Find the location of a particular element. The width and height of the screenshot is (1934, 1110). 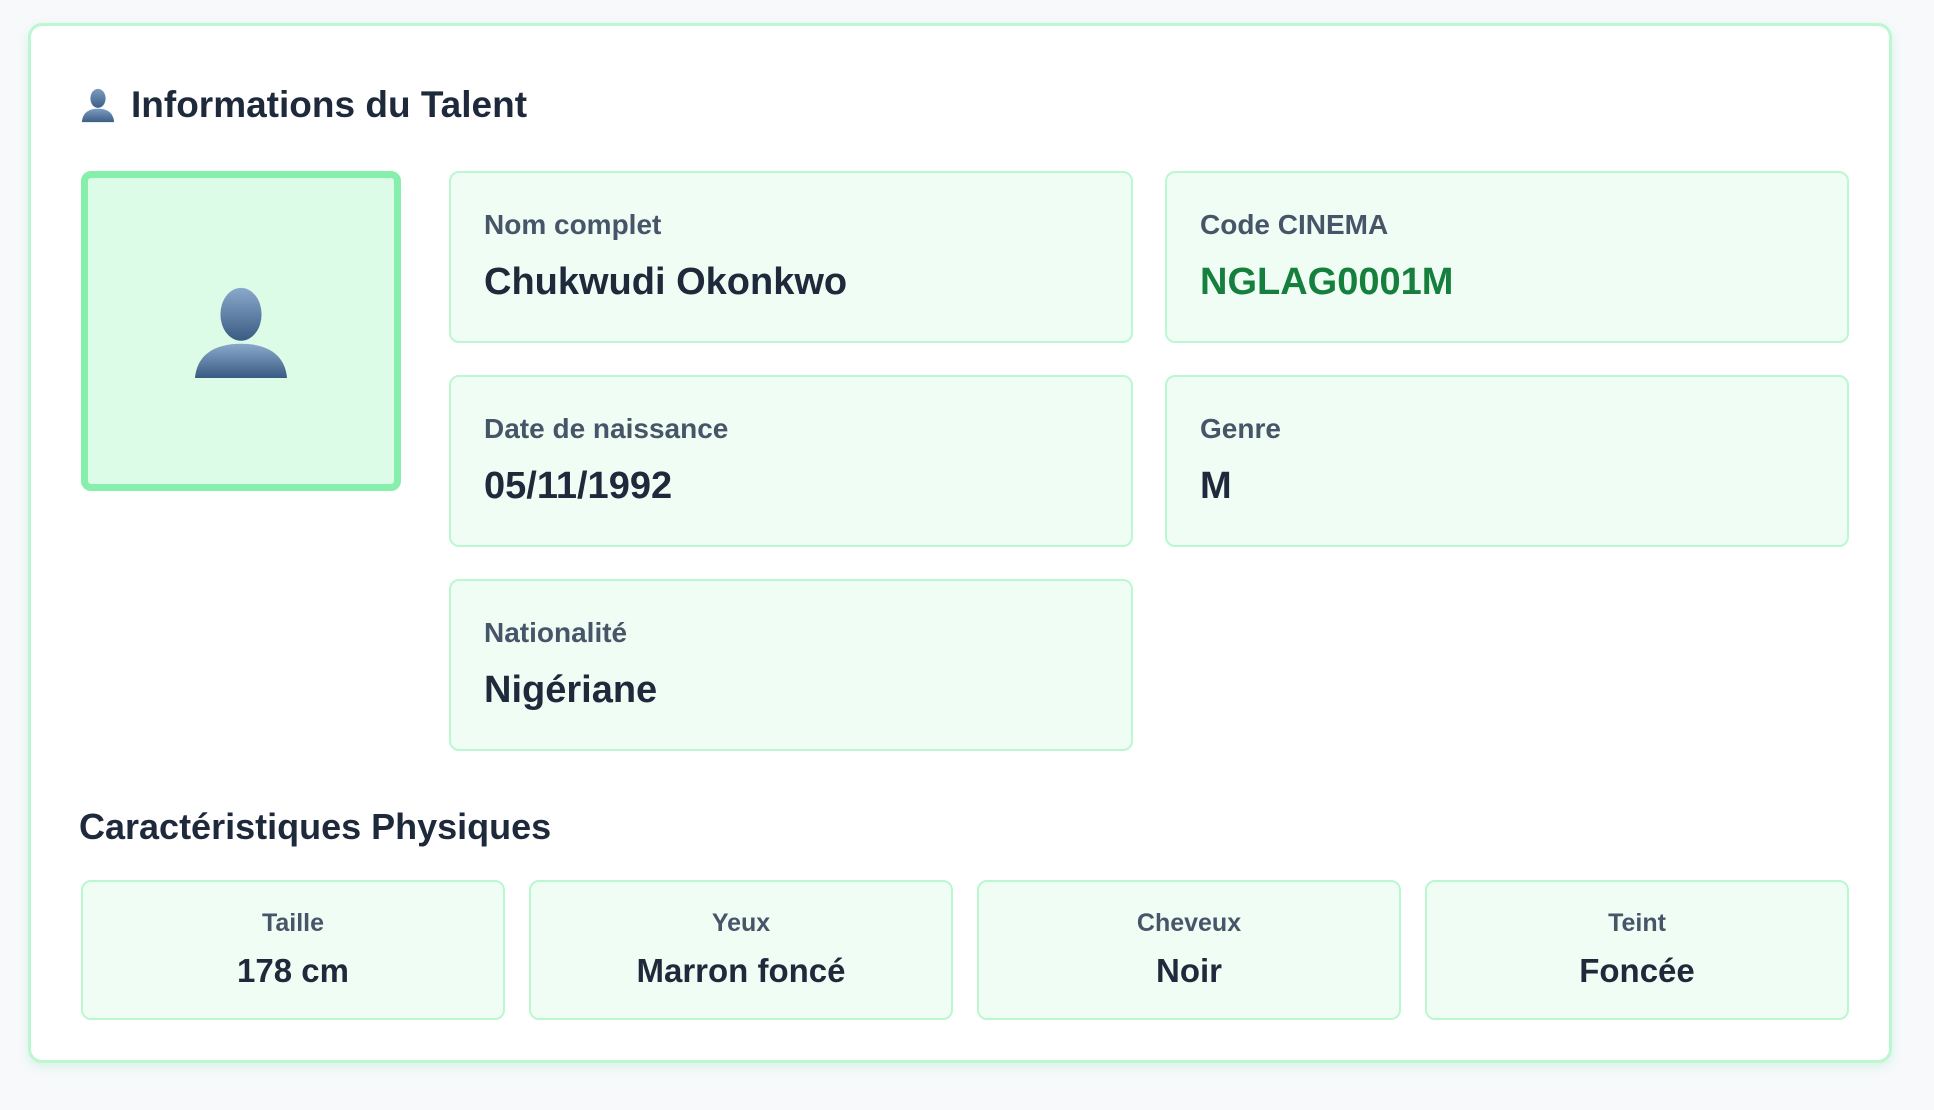

physical-attr-eyes: Yeux Marron foncé is located at coordinates (741, 950).